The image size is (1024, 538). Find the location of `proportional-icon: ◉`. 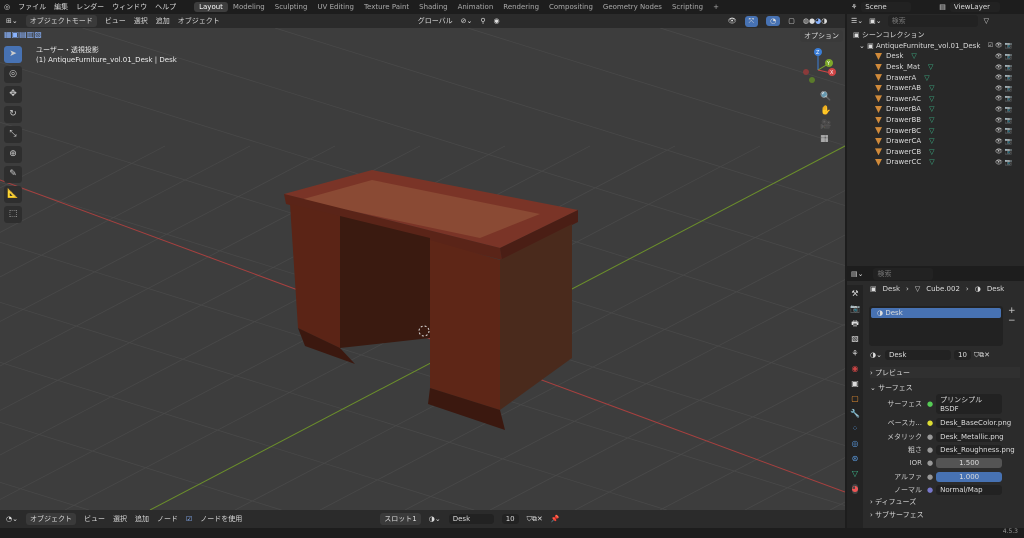

proportional-icon: ◉ is located at coordinates (497, 21).